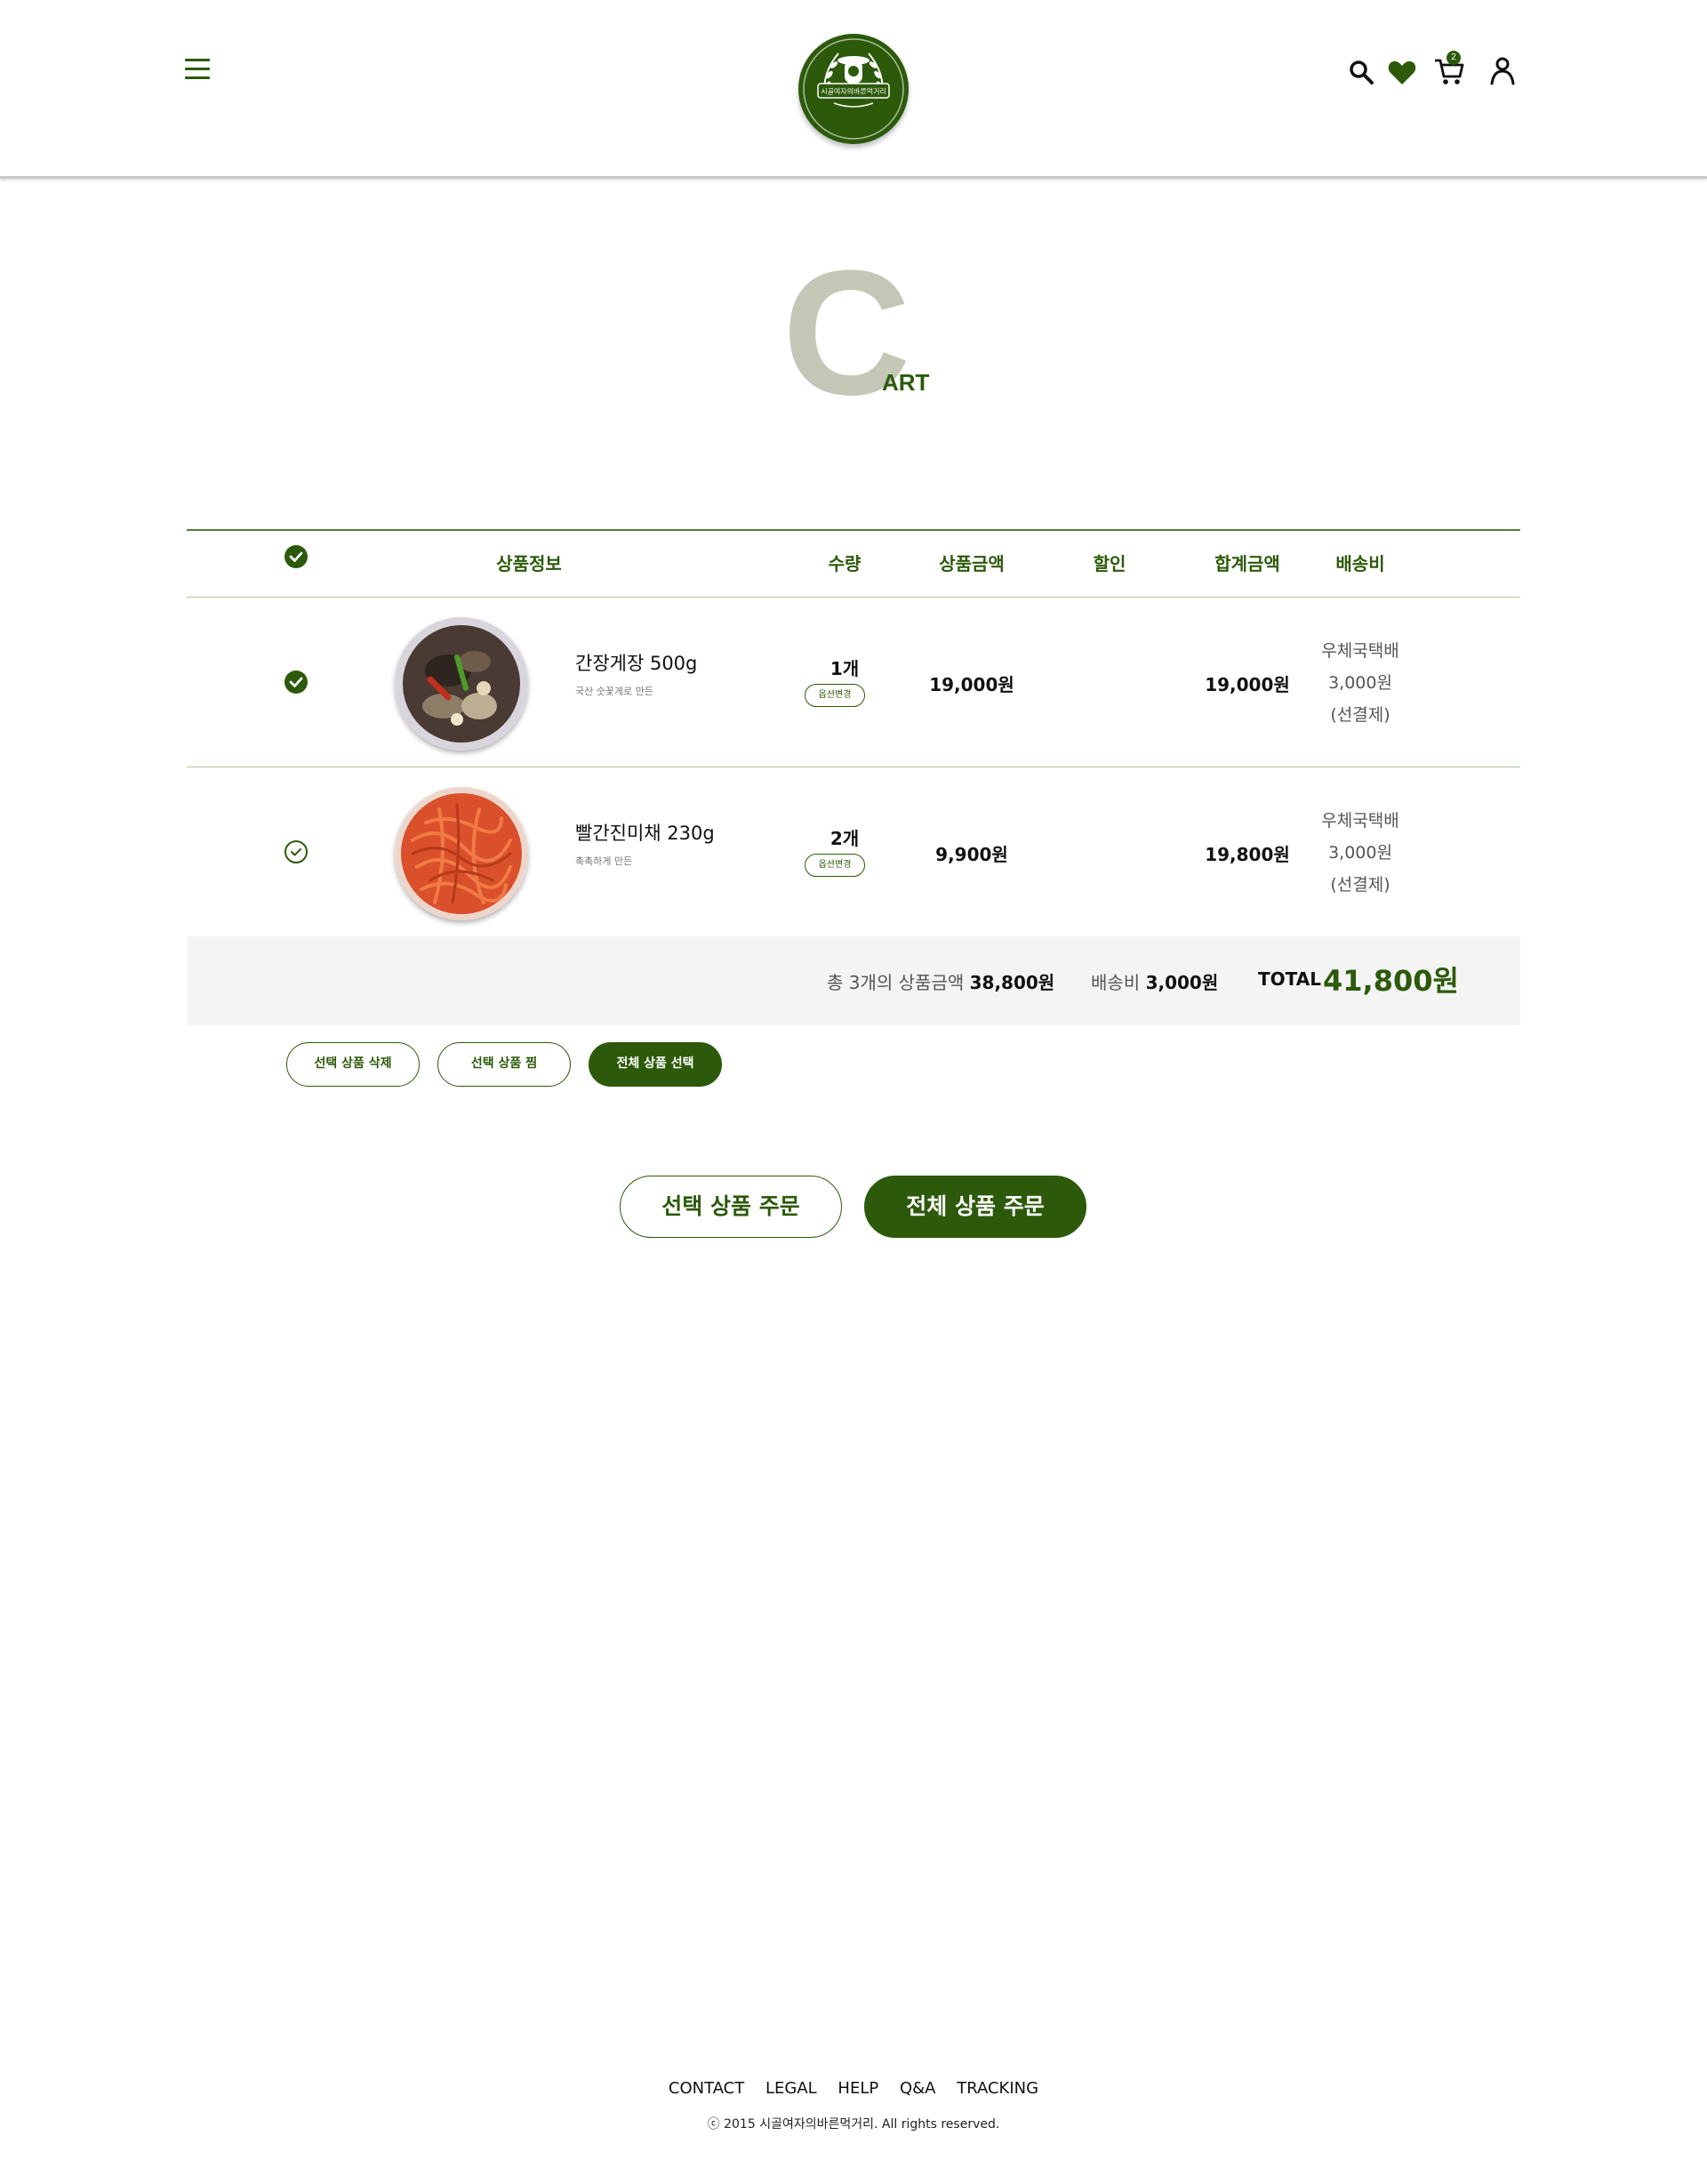 This screenshot has width=1707, height=2184. I want to click on footer-link-qna: Q&A, so click(918, 2088).